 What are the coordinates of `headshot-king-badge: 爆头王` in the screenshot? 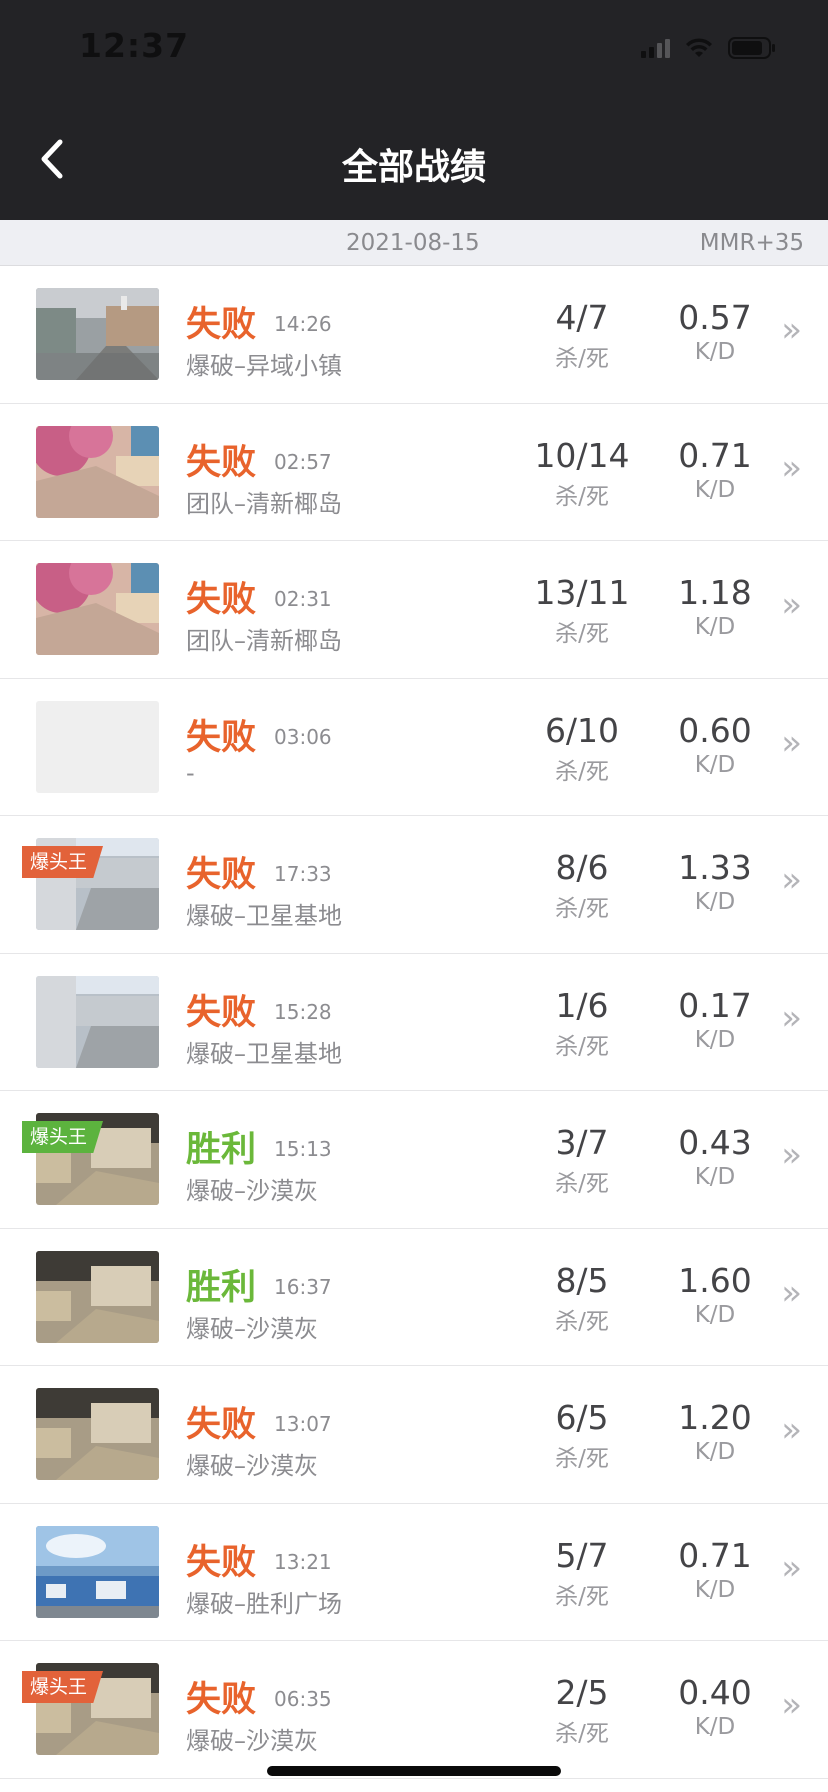 It's located at (63, 1687).